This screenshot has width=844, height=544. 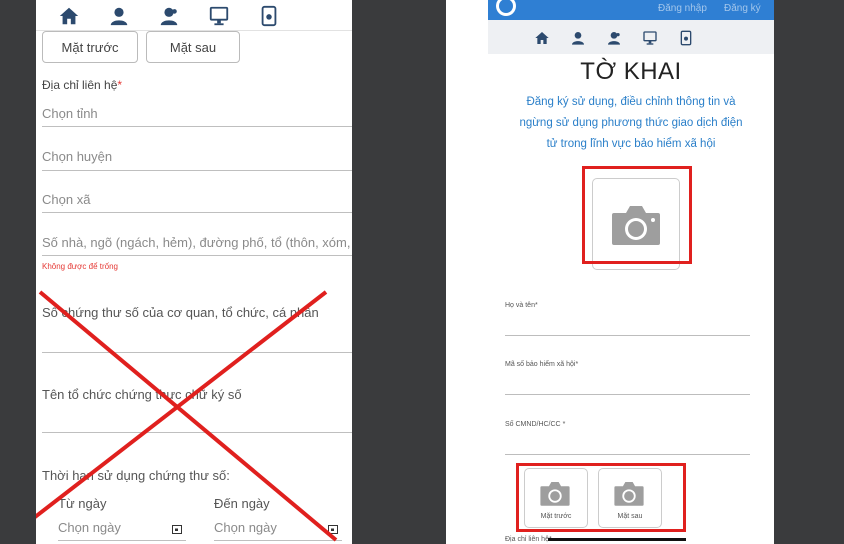 I want to click on fullname-label: Họ và tên*, so click(x=521, y=305).